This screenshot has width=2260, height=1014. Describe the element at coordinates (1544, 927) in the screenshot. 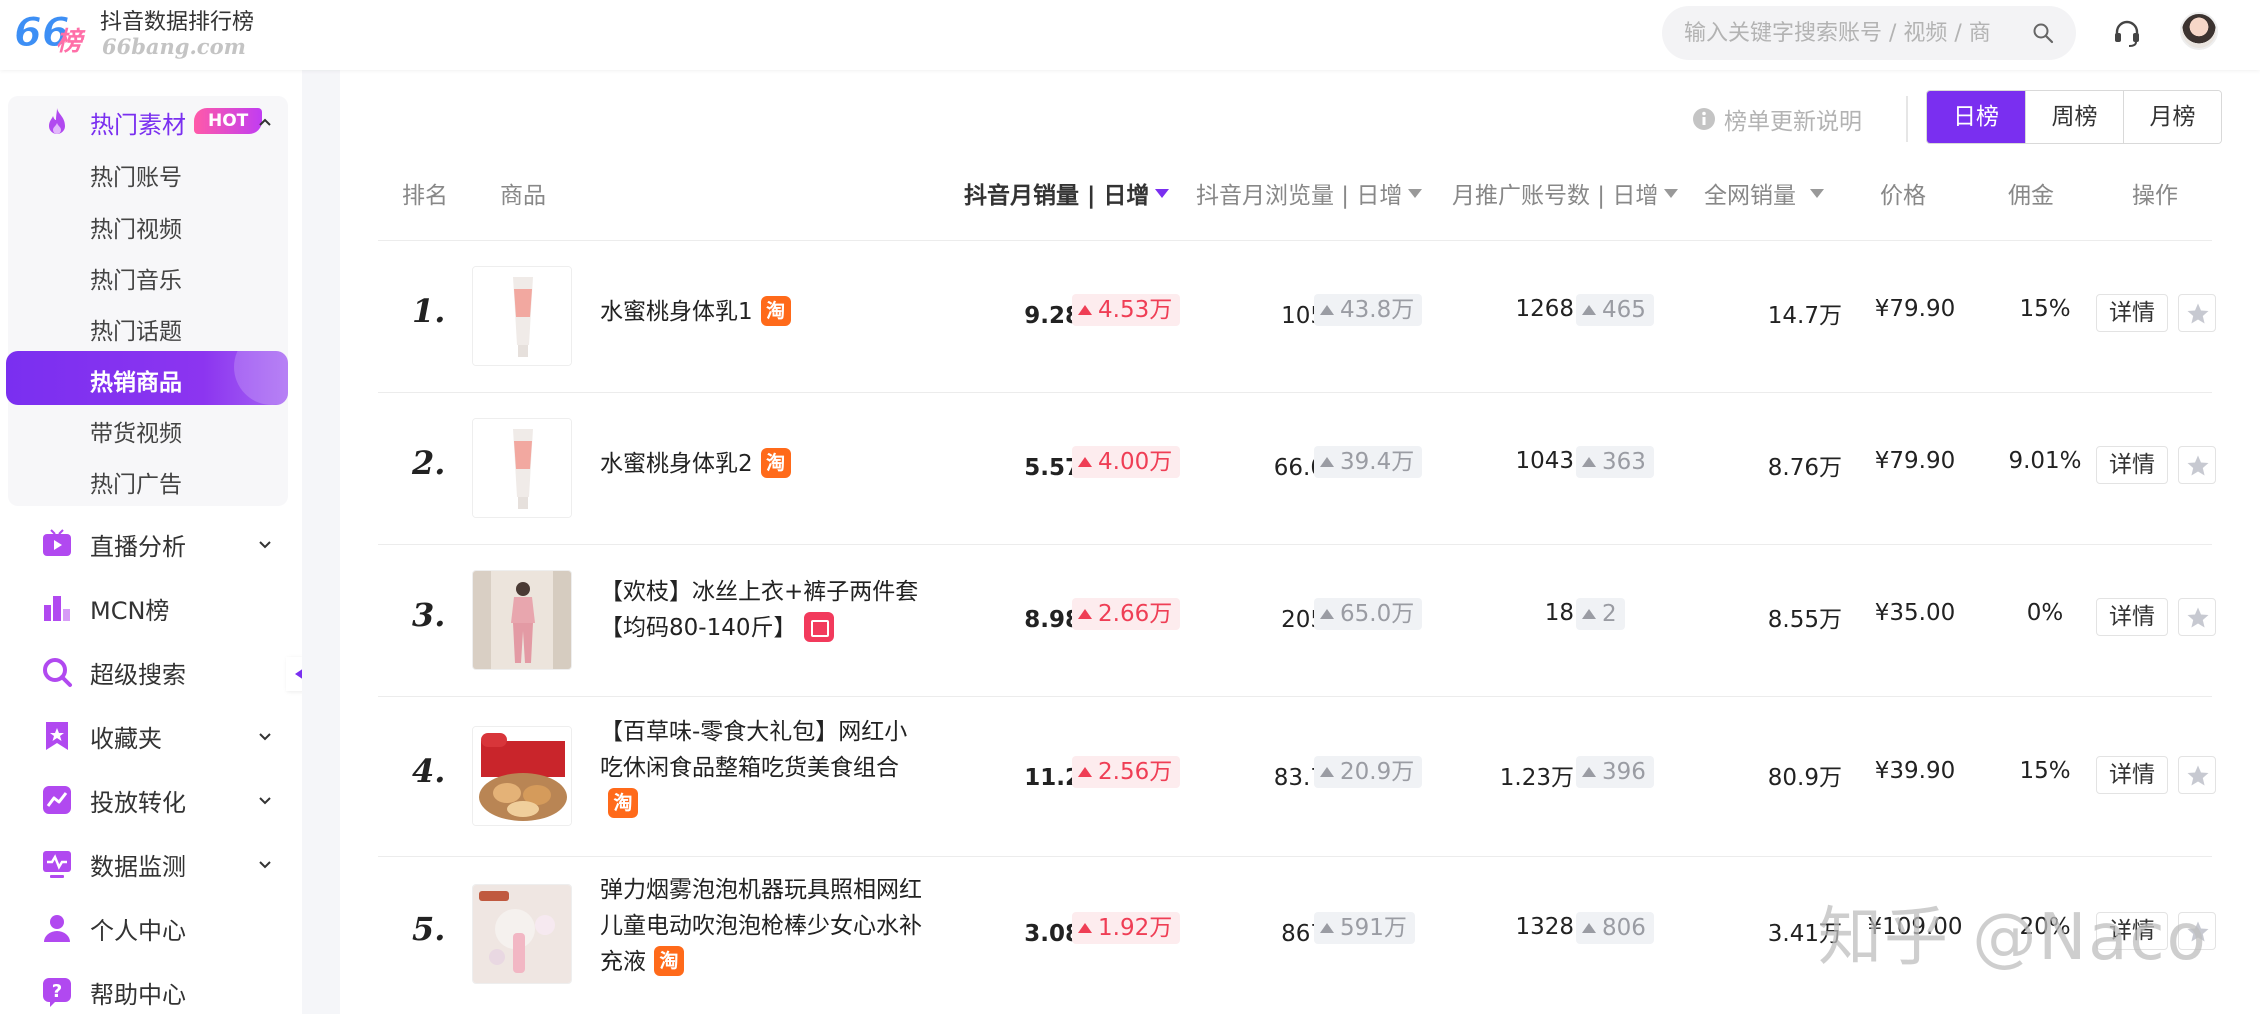

I see `promo-accounts: 1328` at that location.